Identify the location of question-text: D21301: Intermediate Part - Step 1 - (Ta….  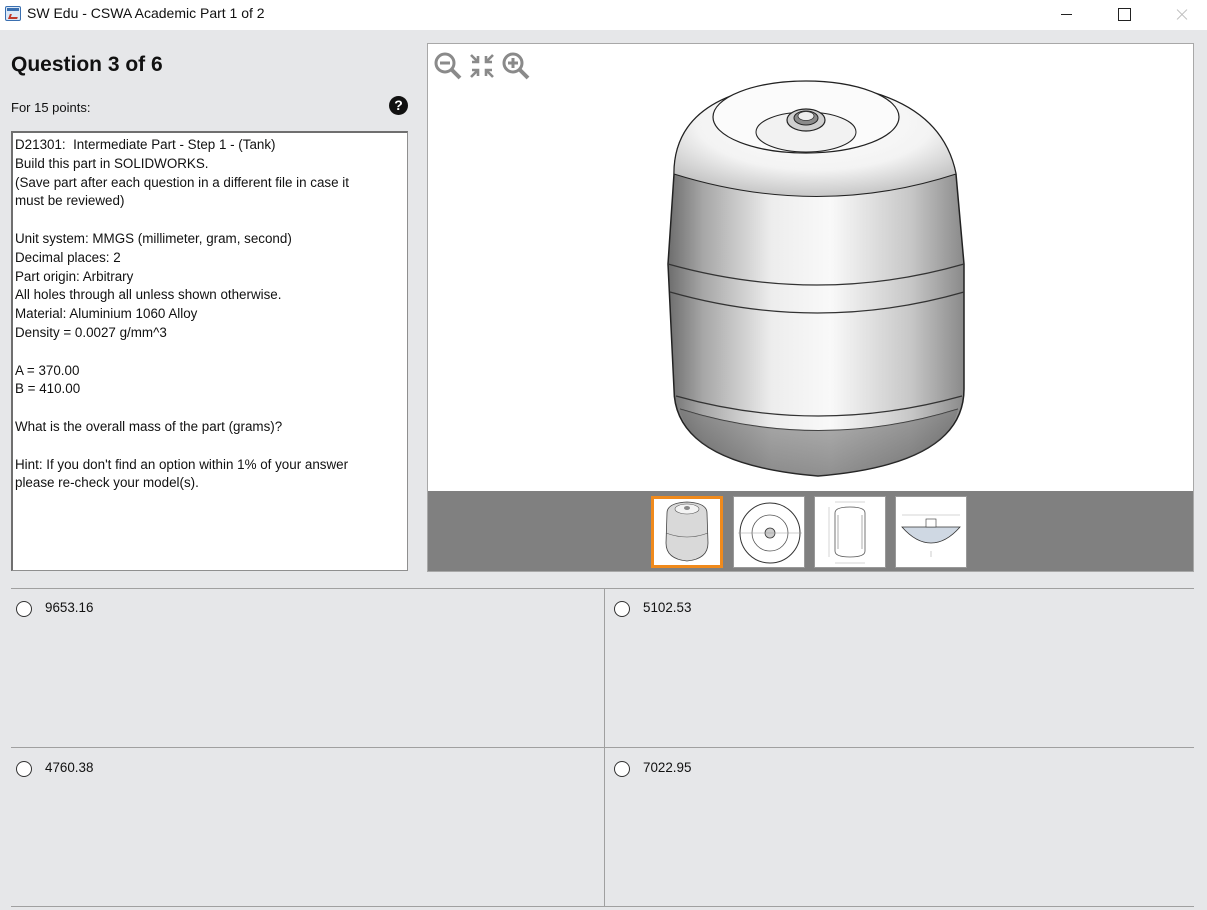
(182, 314).